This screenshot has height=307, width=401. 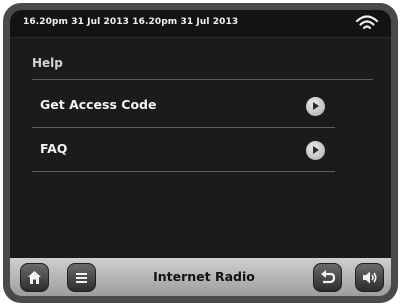 I want to click on status-bar: 16.20pm 31 Jul 2013 16.20pm 31 Jul 2013, so click(x=200, y=23).